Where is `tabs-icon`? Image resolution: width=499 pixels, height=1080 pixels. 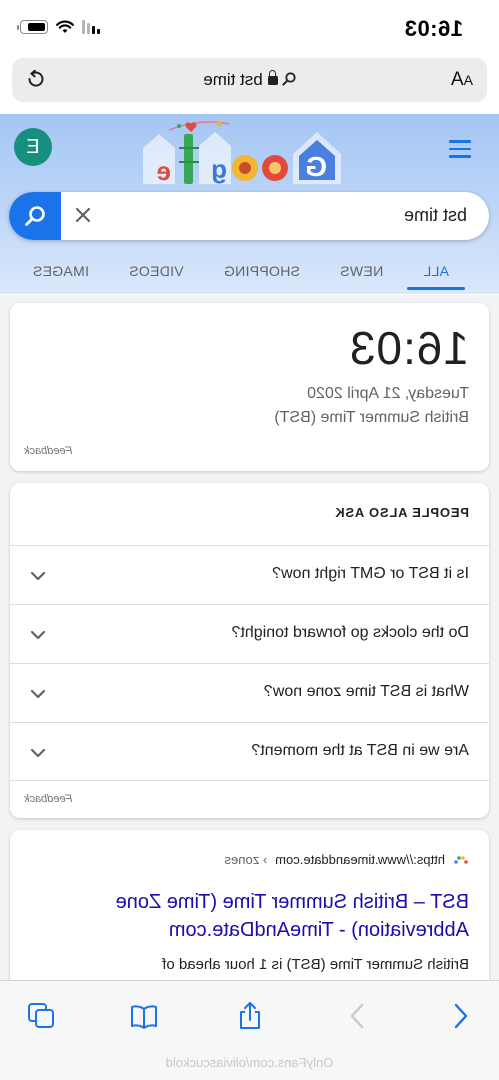
tabs-icon is located at coordinates (41, 1016).